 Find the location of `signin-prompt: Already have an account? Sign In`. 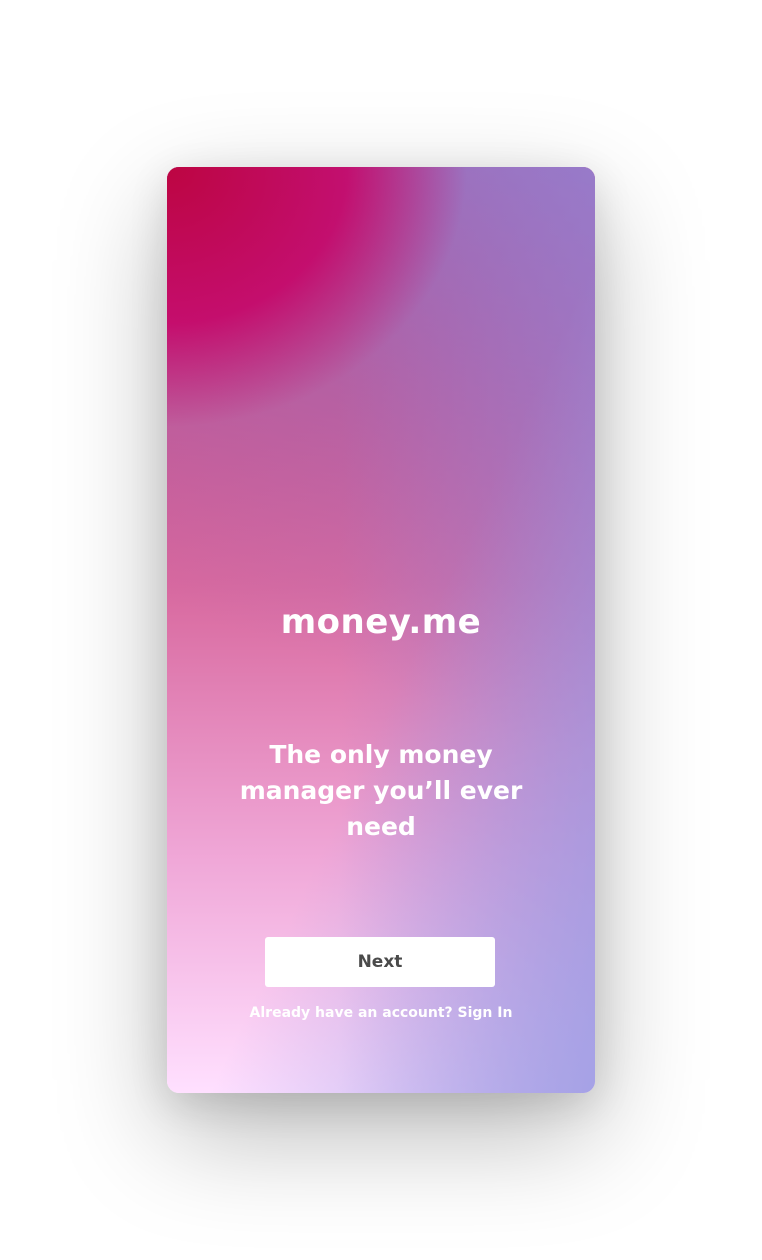

signin-prompt: Already have an account? Sign In is located at coordinates (381, 1013).